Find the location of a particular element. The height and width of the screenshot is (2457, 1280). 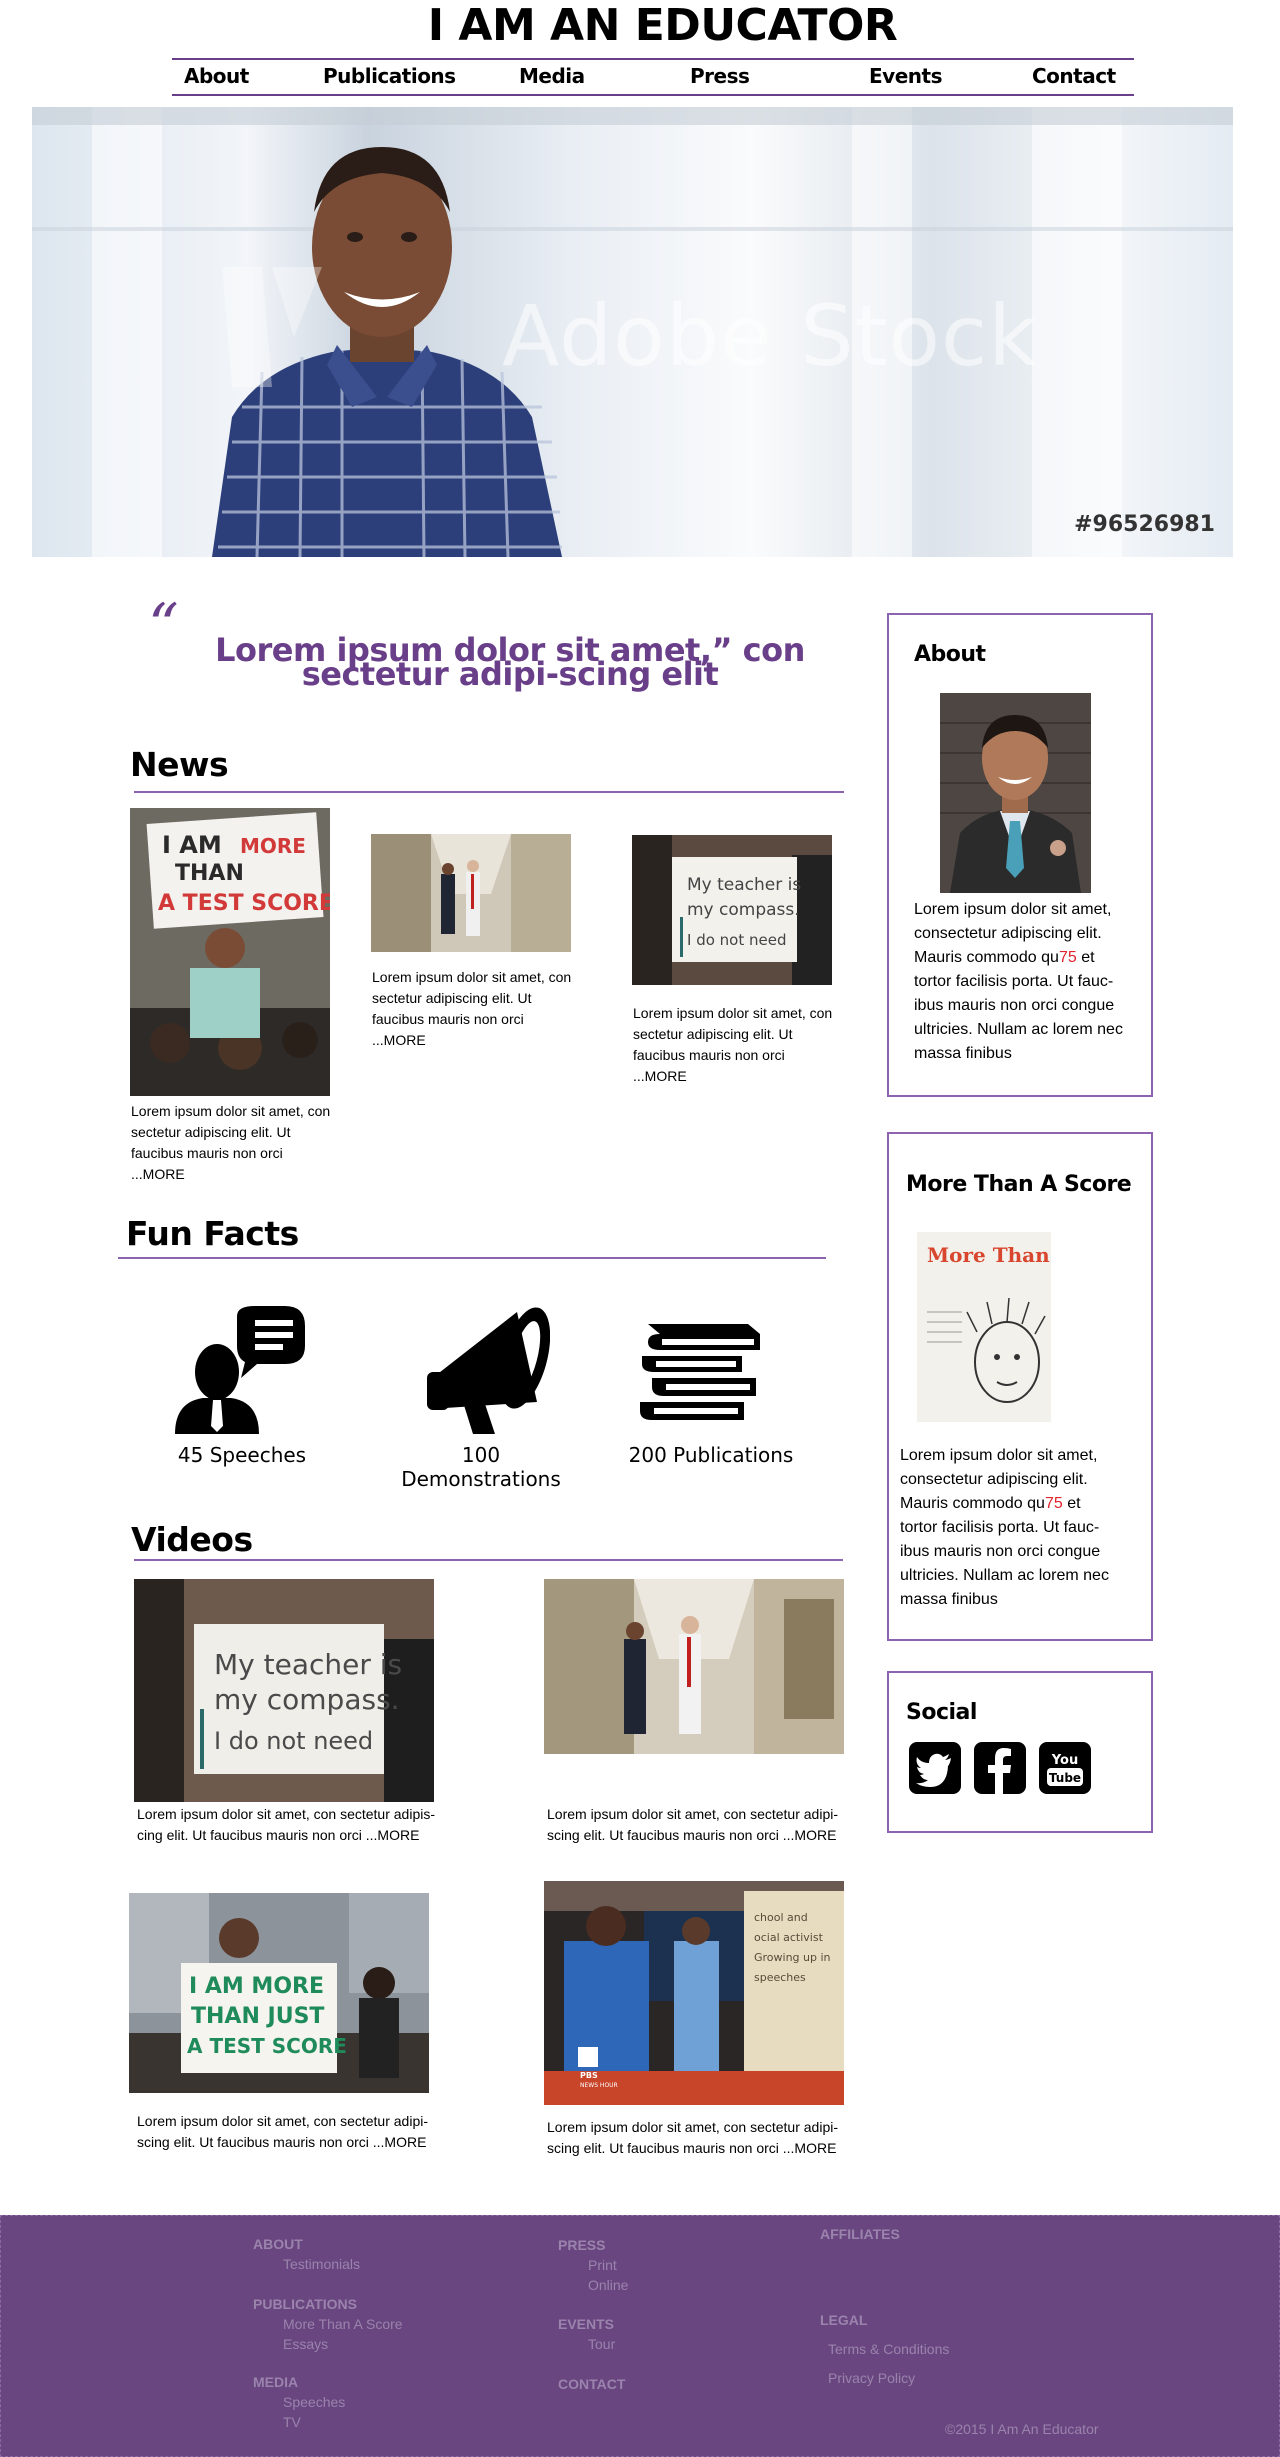

svg-text: THAN JUST is located at coordinates (257, 2016).